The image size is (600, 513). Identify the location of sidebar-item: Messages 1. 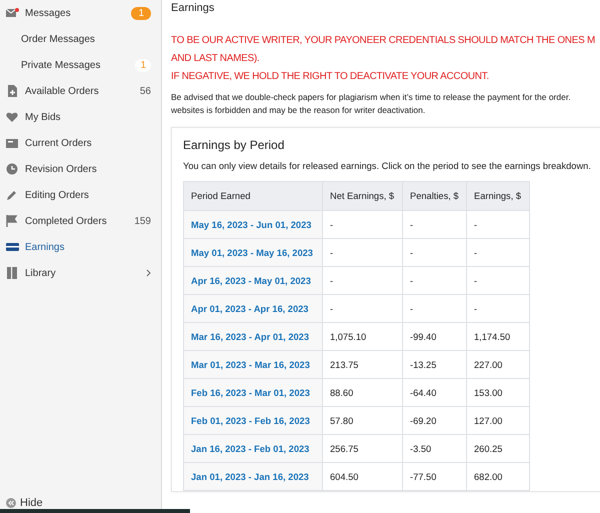
(80, 13).